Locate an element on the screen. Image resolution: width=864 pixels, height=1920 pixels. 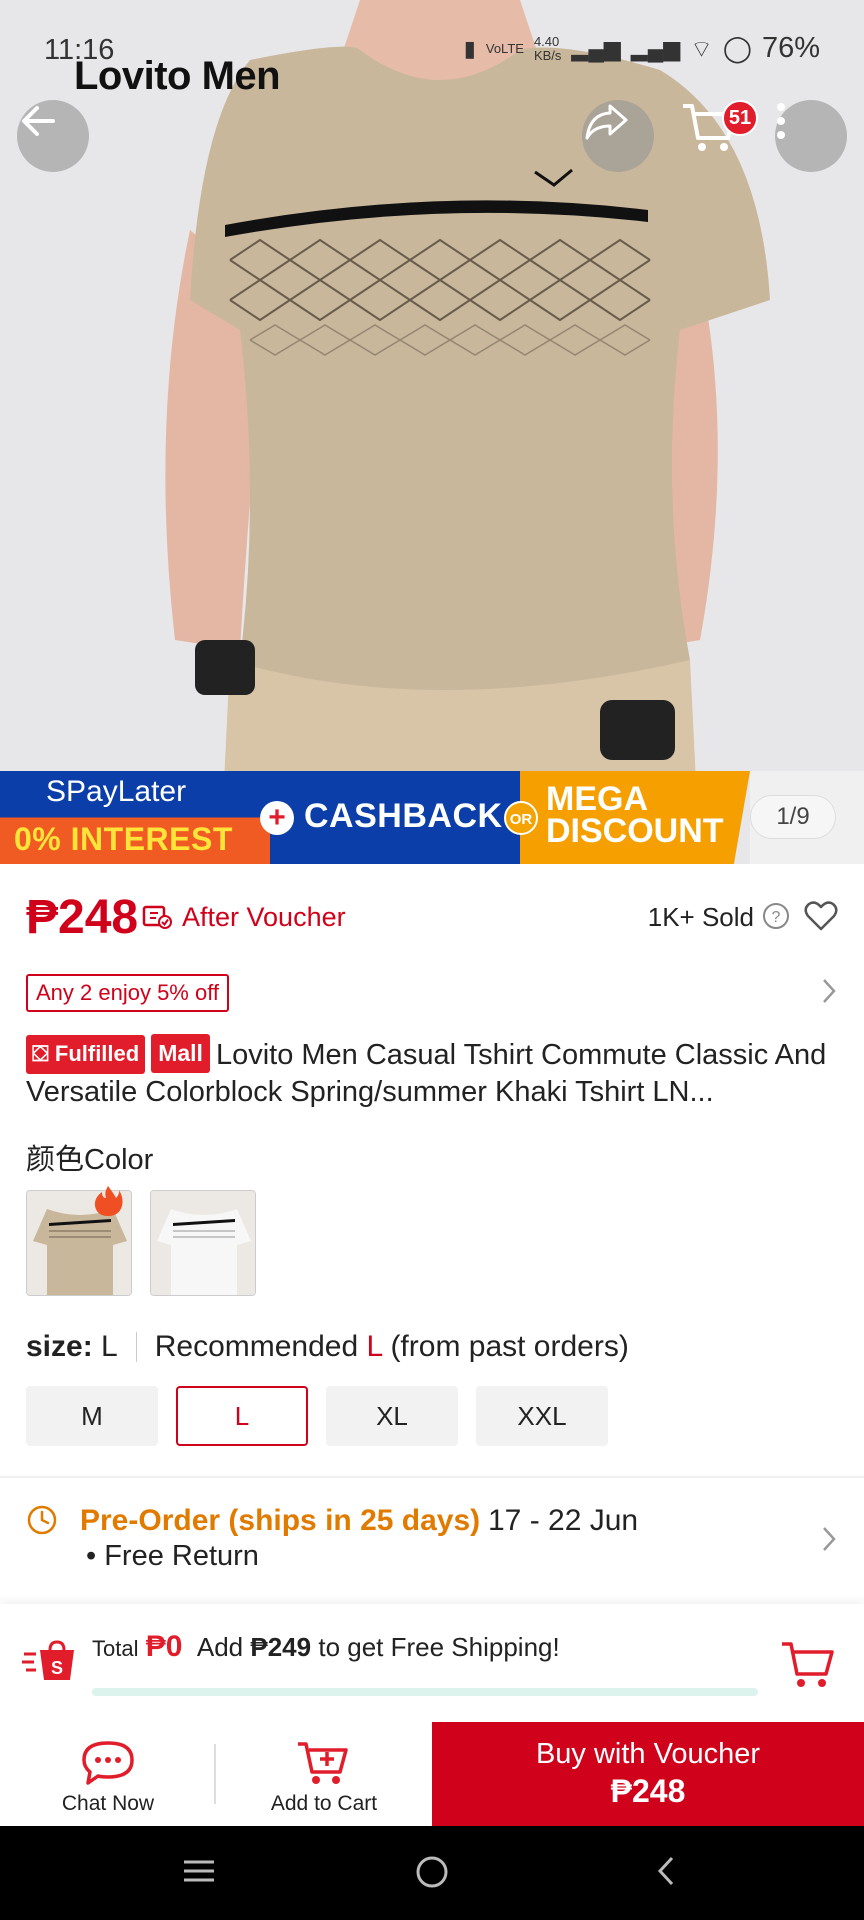
white-shirt-thumbnail is located at coordinates (203, 1243).